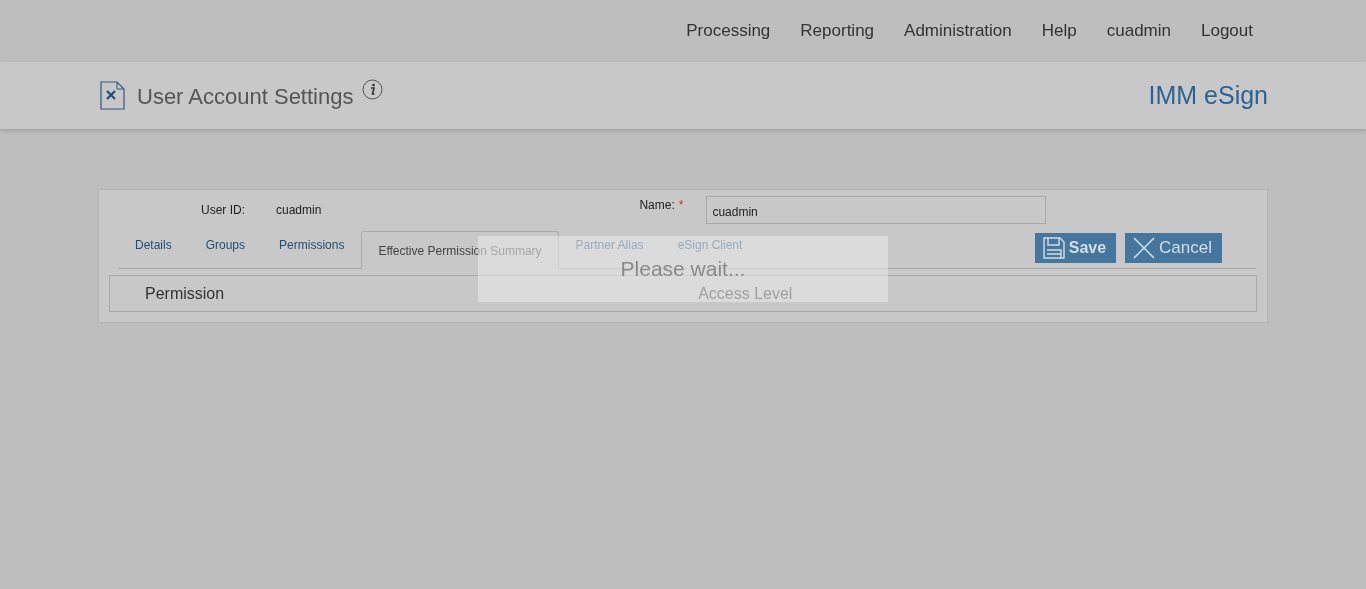  I want to click on document-icon, so click(112, 95).